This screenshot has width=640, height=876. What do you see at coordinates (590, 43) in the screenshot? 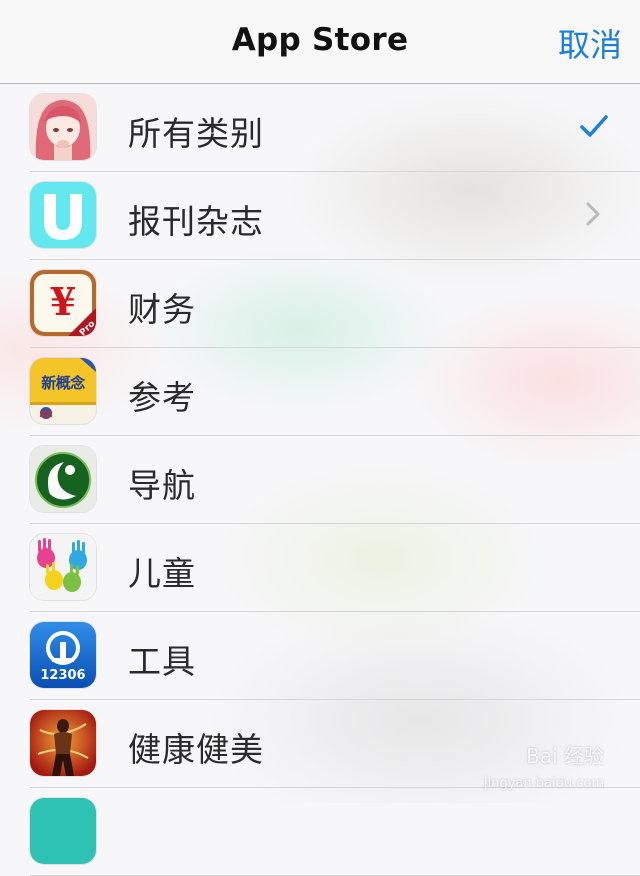
I see `cancel-button: 取消` at bounding box center [590, 43].